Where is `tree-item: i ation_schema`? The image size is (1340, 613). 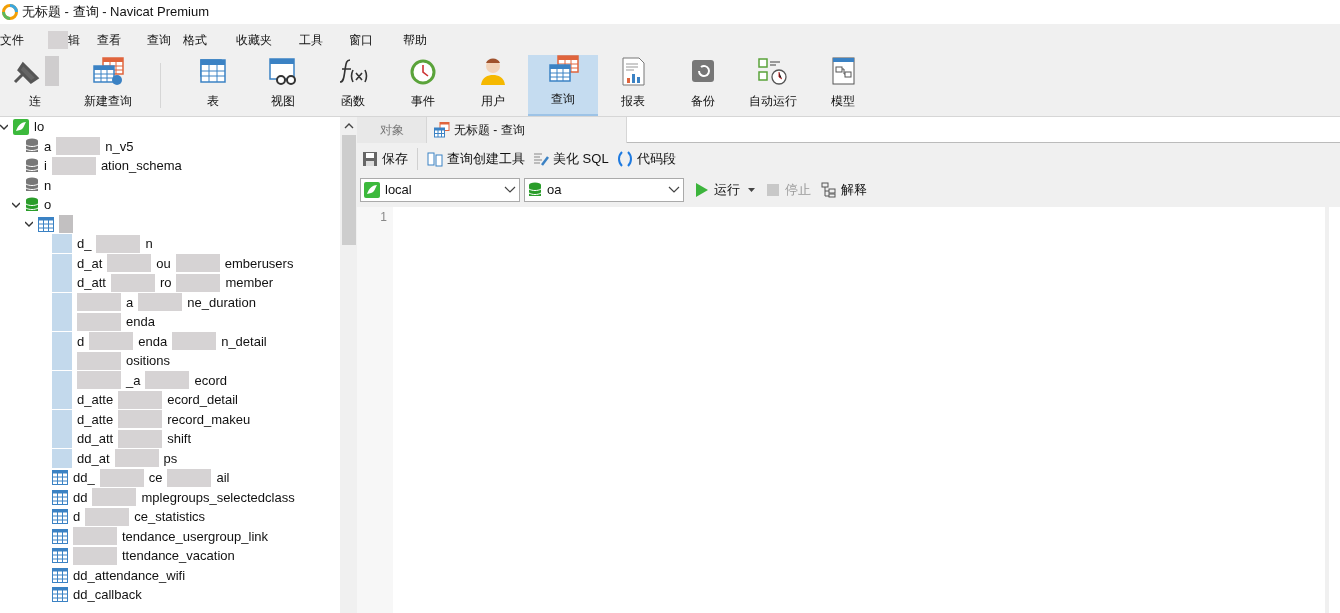
tree-item: i ation_schema is located at coordinates (170, 166).